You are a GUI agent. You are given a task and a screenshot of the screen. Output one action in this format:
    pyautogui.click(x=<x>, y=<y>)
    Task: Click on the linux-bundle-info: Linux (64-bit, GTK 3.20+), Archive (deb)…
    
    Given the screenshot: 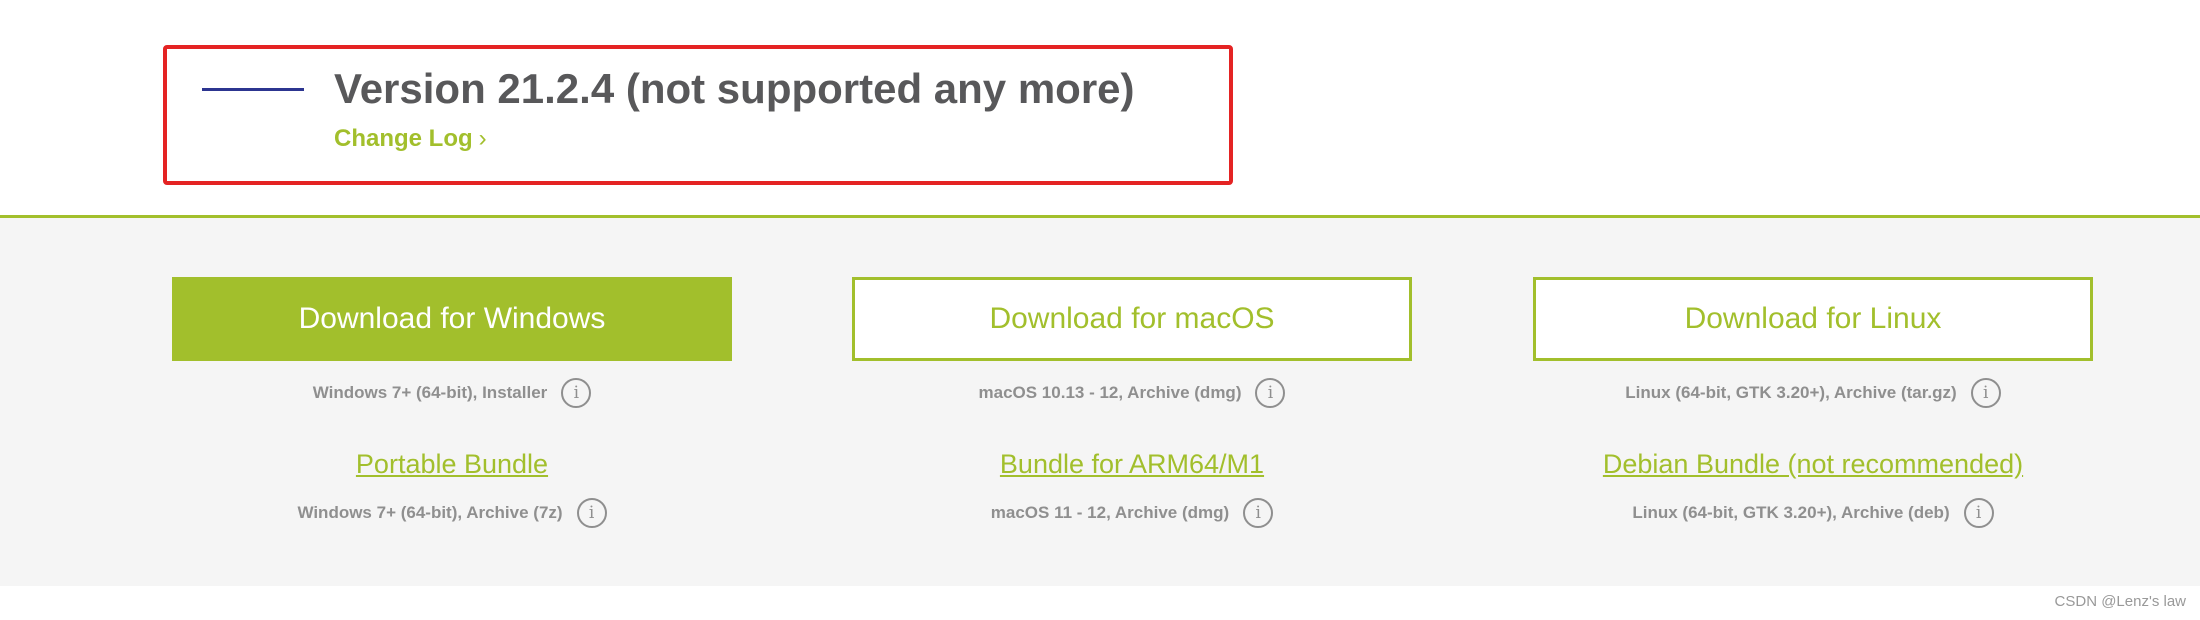 What is the action you would take?
    pyautogui.click(x=1813, y=513)
    